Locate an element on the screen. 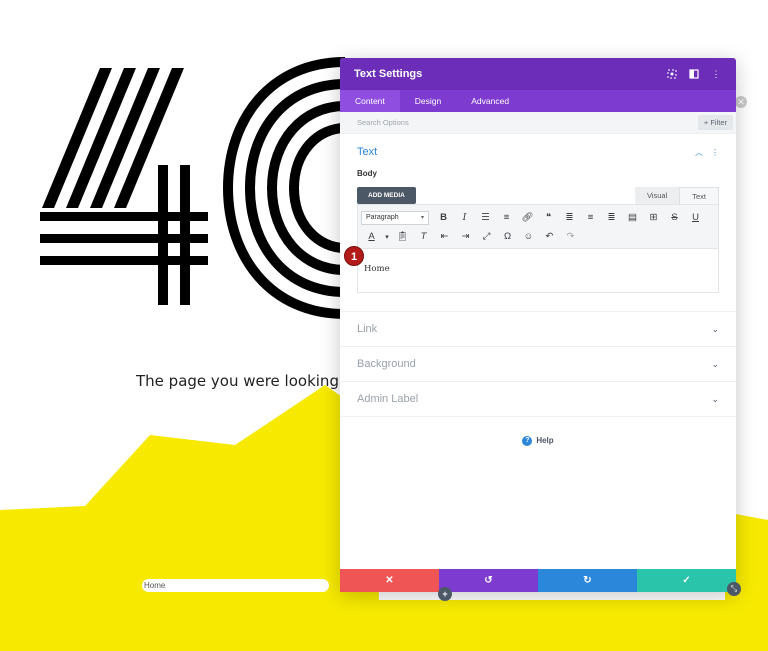 Image resolution: width=768 pixels, height=651 pixels. tab-advanced: Advanced is located at coordinates (490, 101).